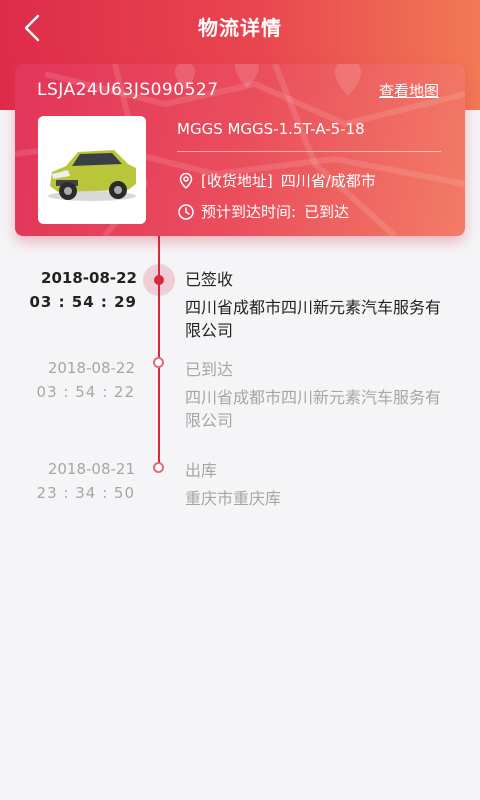 This screenshot has width=480, height=800. Describe the element at coordinates (327, 212) in the screenshot. I see `eta-value: 已到达` at that location.